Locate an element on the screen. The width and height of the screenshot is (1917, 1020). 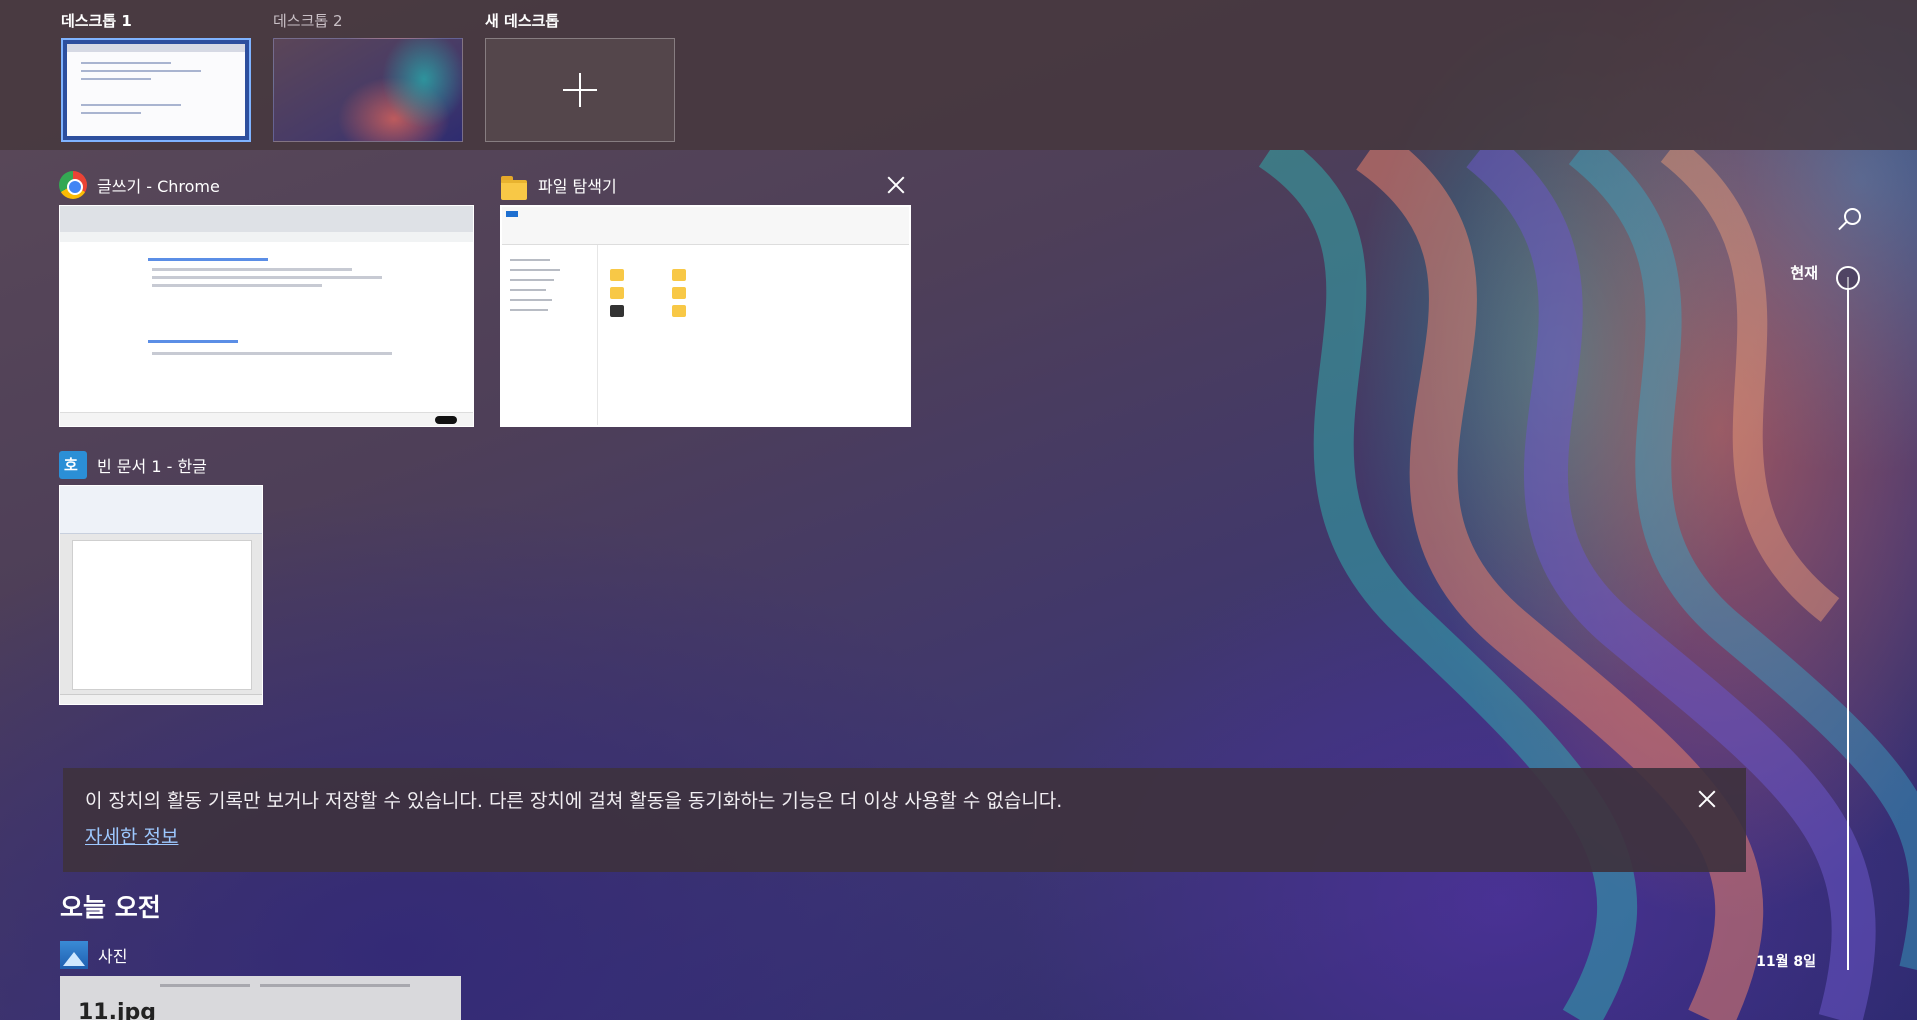
activity-app-name: 사진 is located at coordinates (113, 956).